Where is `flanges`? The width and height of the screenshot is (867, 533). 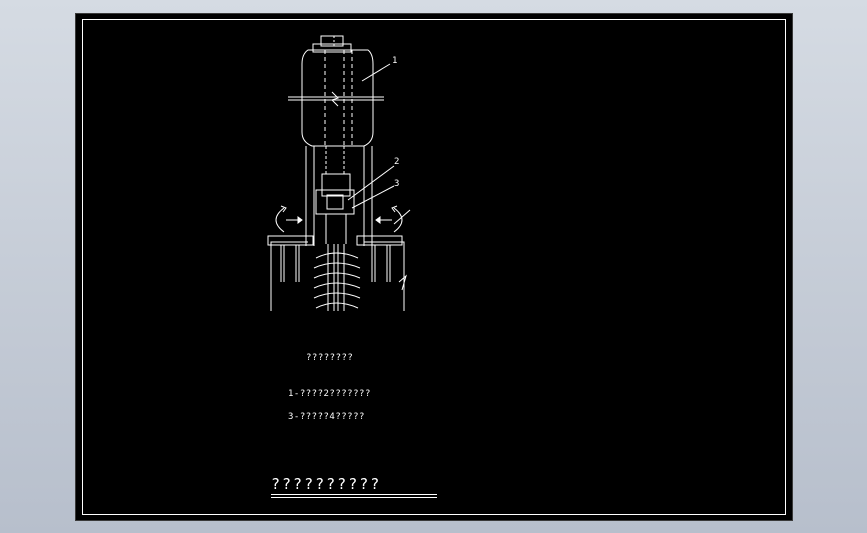 flanges is located at coordinates (335, 258).